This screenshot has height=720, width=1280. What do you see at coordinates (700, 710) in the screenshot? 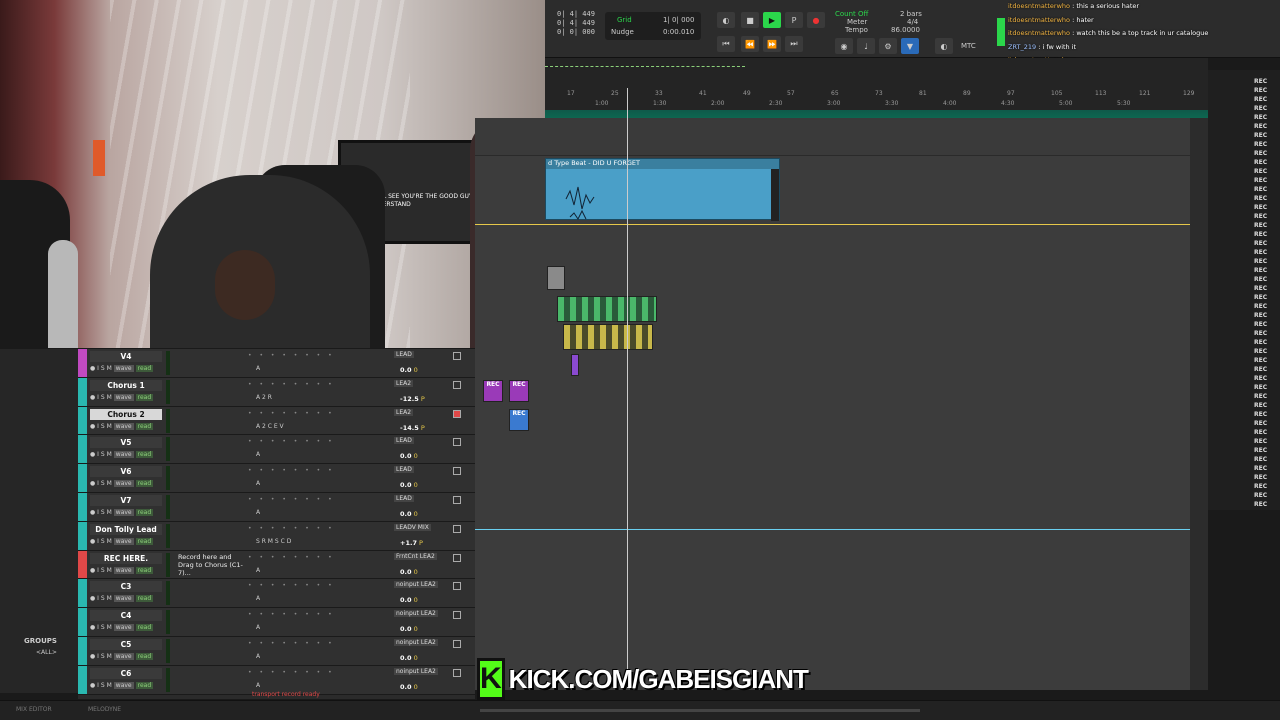
I see `horizontal-scrollbar` at bounding box center [700, 710].